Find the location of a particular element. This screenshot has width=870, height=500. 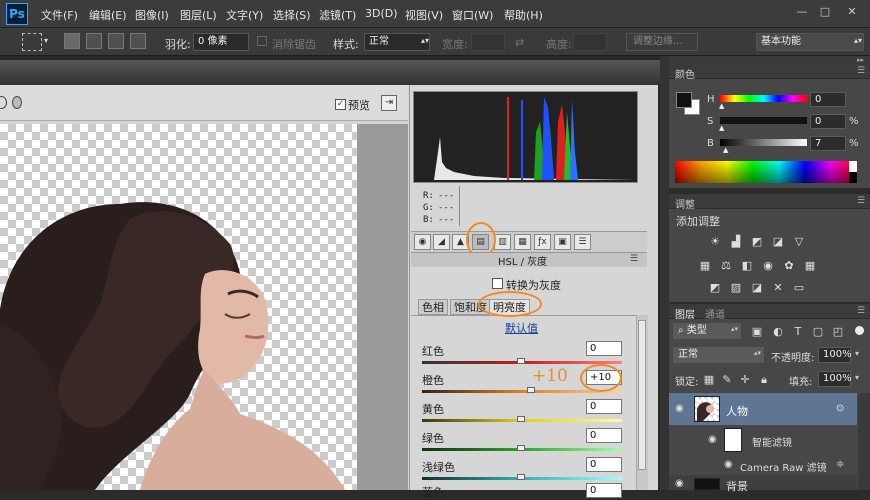

h-value: 0 is located at coordinates (828, 99).